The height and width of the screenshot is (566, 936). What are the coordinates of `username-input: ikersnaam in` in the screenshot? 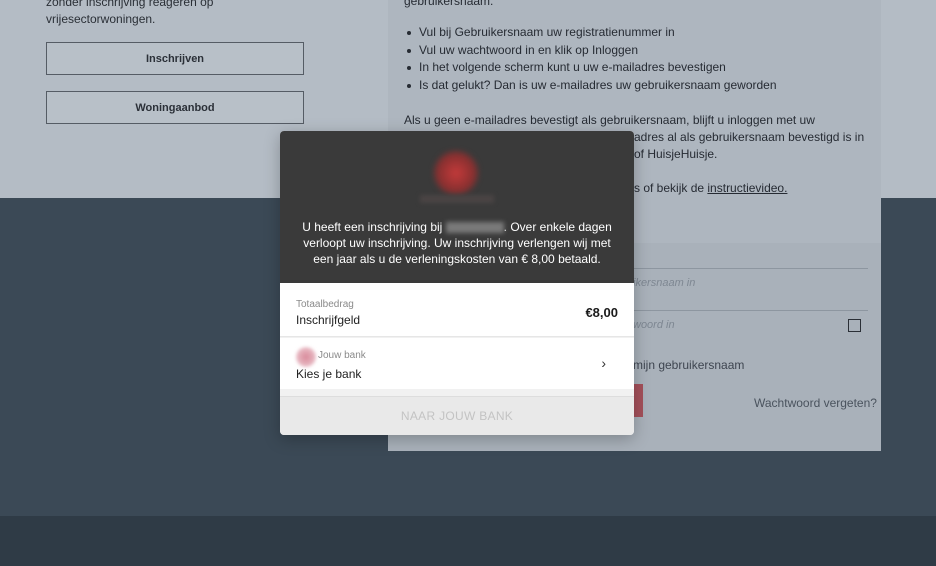 It's located at (664, 283).